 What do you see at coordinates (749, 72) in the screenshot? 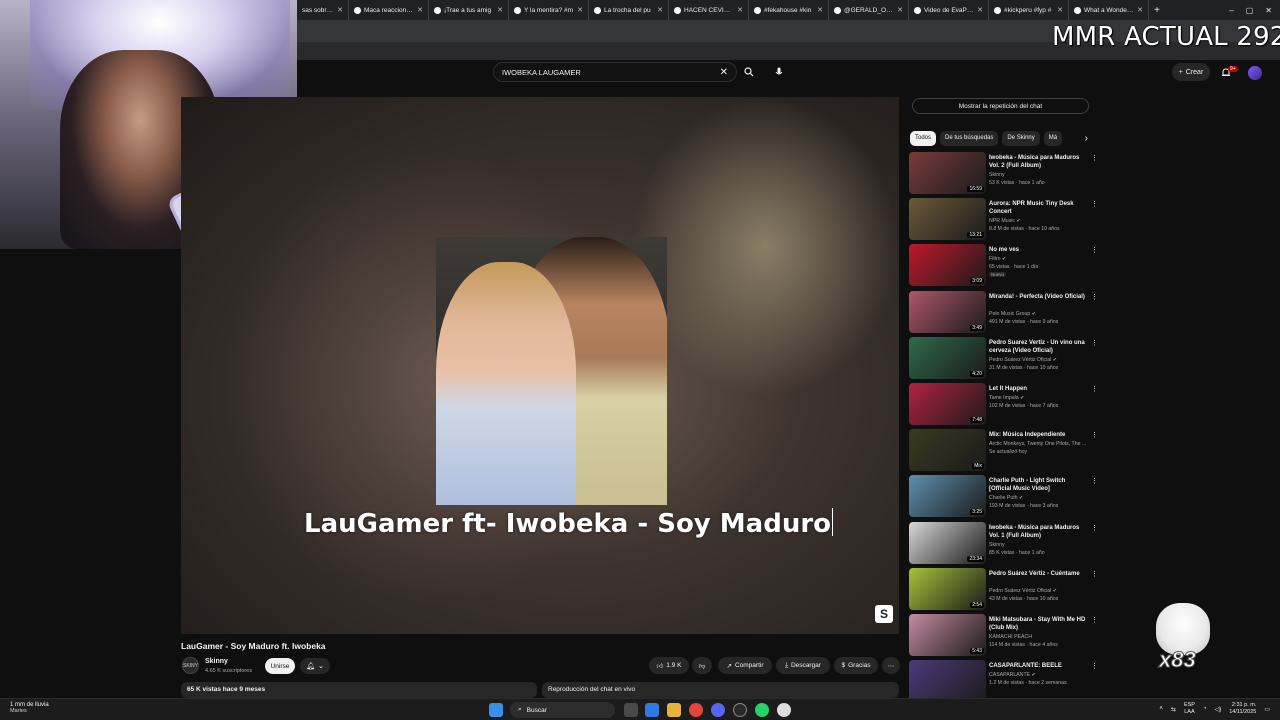
I see `search-icon` at bounding box center [749, 72].